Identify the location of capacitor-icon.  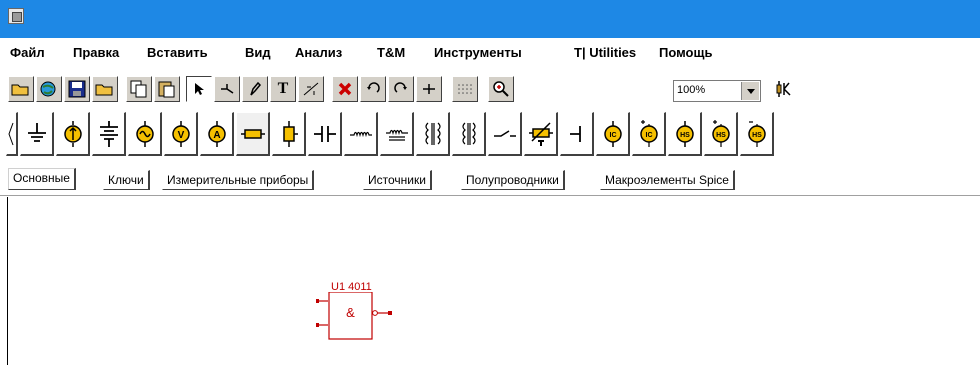
(324, 133).